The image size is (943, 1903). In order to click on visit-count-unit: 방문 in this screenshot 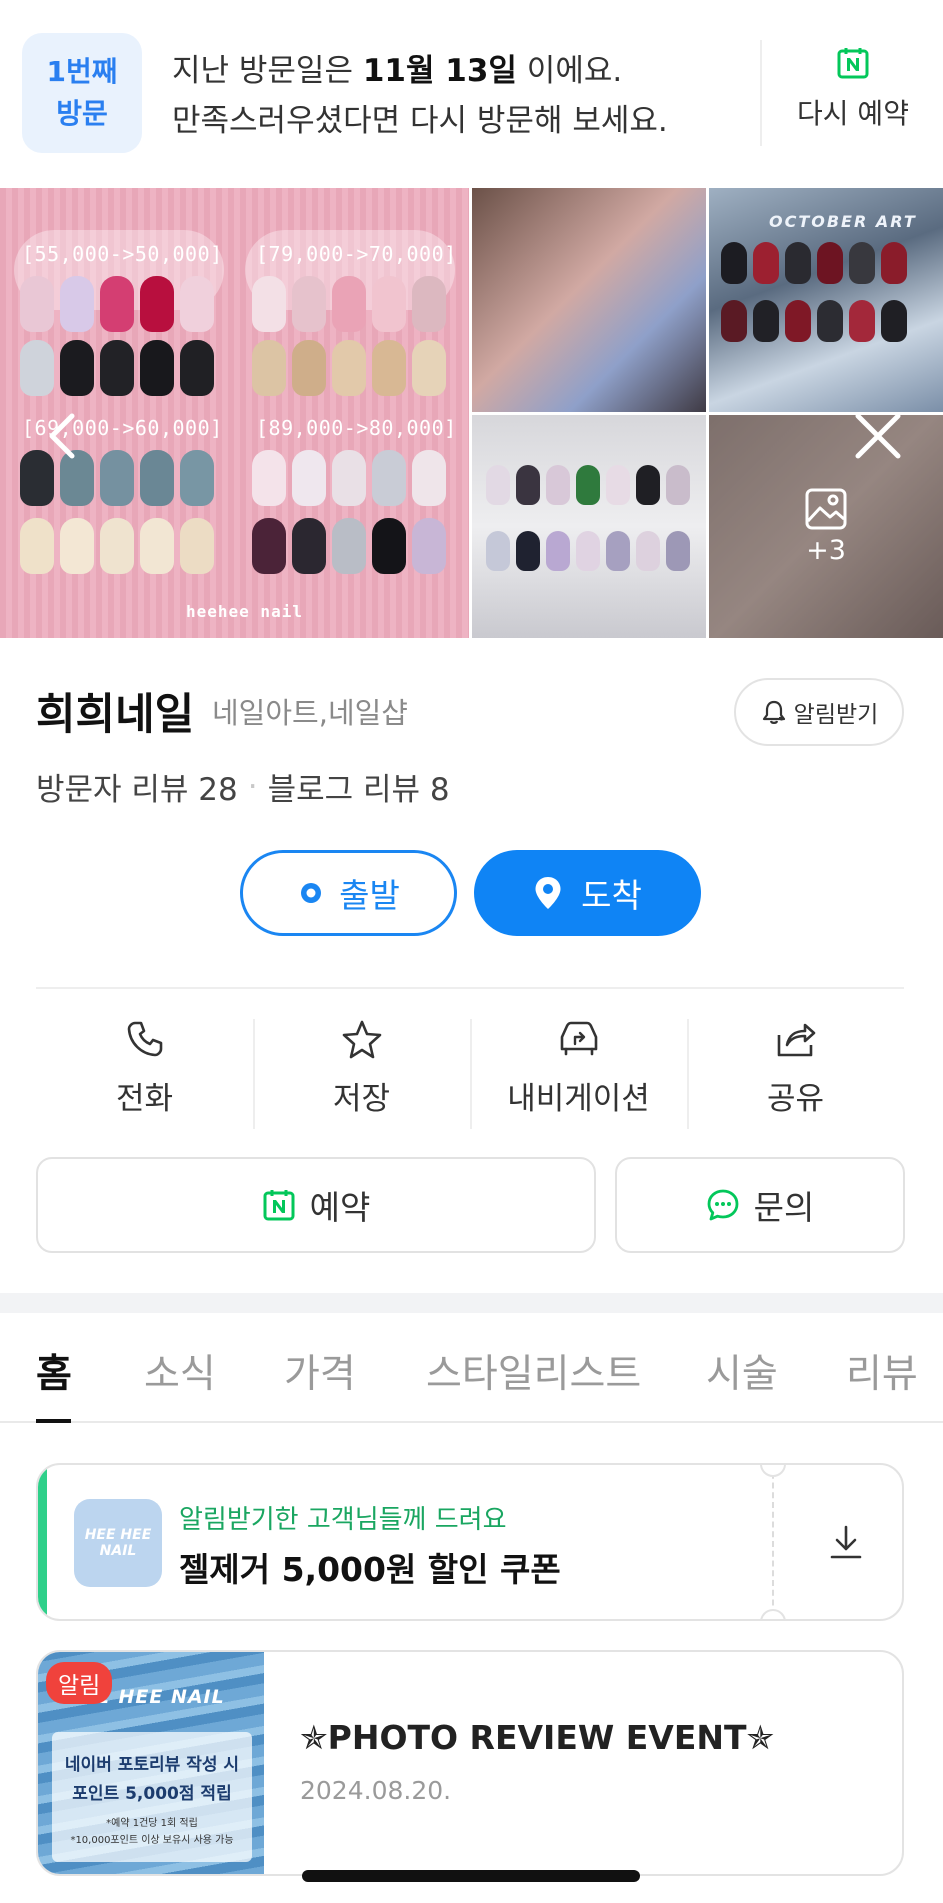, I will do `click(82, 113)`.